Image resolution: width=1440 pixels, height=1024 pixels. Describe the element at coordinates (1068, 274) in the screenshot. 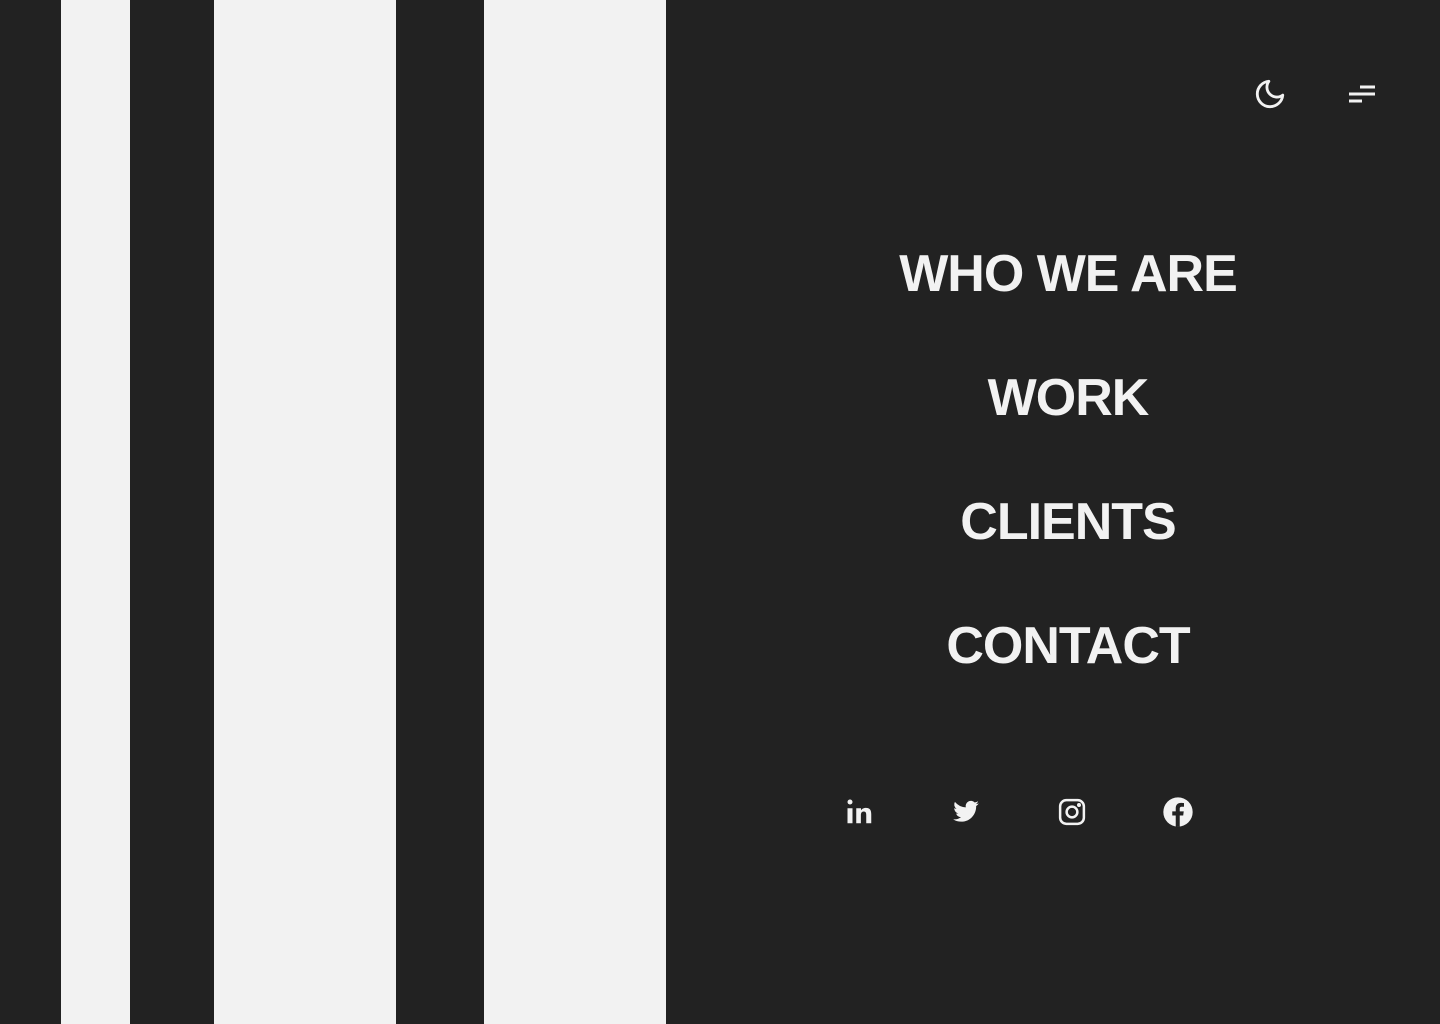

I see `nav-item-who-we-are: WHO WE ARE` at that location.